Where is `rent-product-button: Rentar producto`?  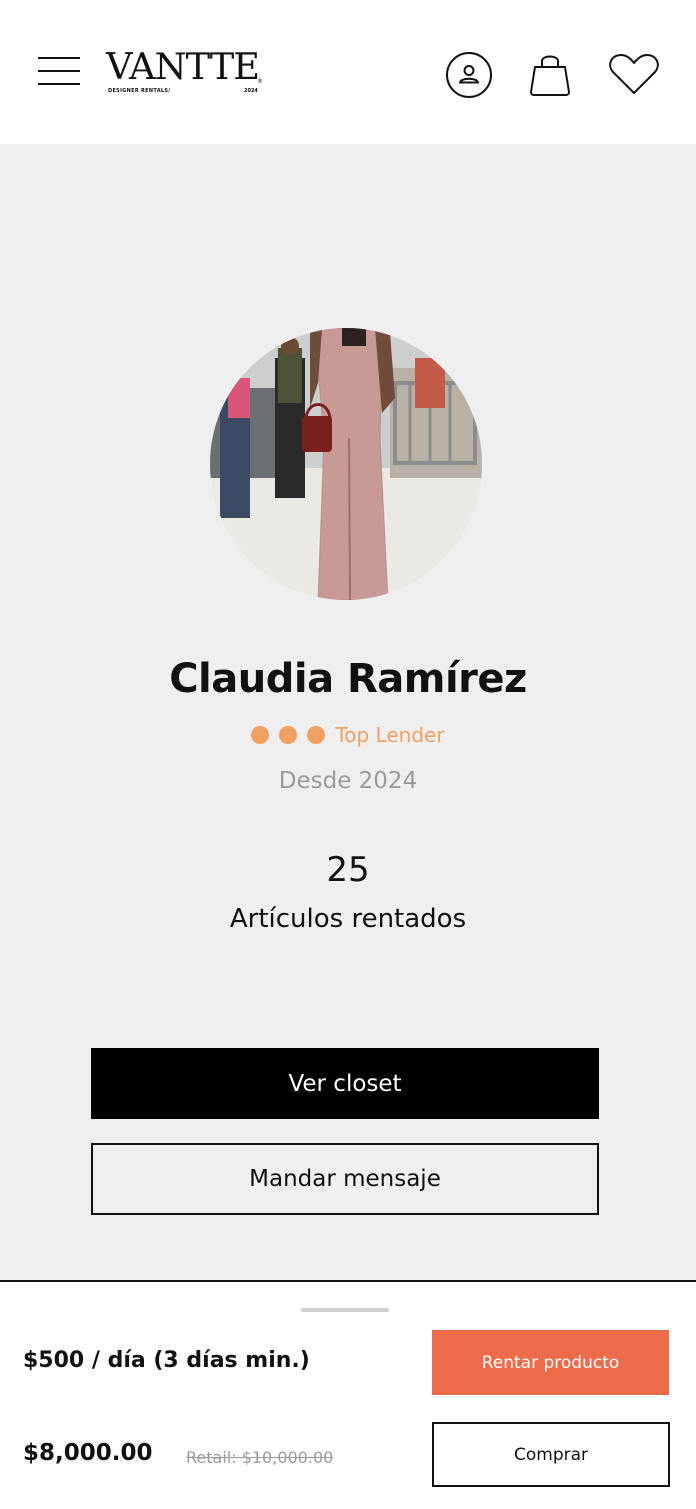 rent-product-button: Rentar producto is located at coordinates (550, 1362).